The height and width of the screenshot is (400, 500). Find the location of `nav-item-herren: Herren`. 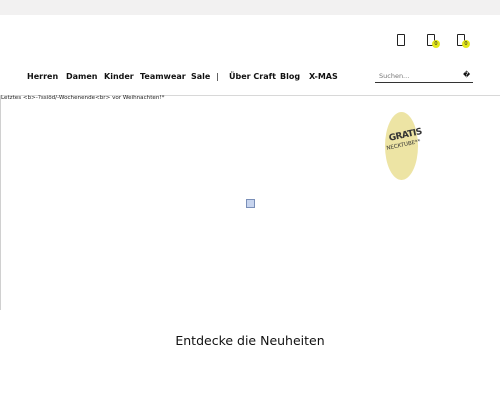

nav-item-herren: Herren is located at coordinates (42, 76).